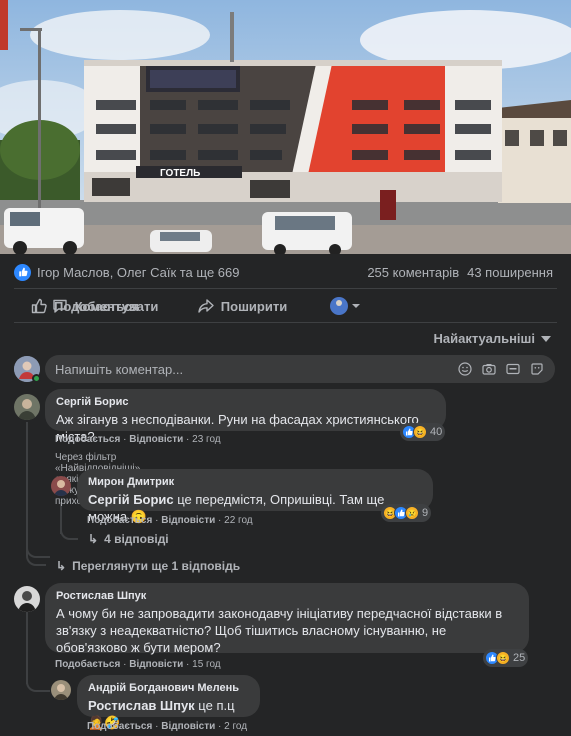 The image size is (571, 736). Describe the element at coordinates (513, 369) in the screenshot. I see `gif-icon` at that location.